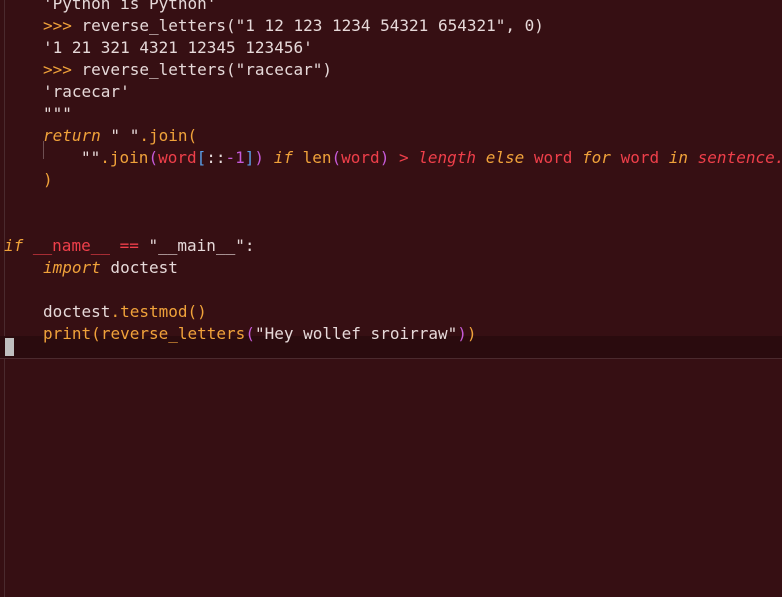  What do you see at coordinates (9, 347) in the screenshot?
I see `text-cursor` at bounding box center [9, 347].